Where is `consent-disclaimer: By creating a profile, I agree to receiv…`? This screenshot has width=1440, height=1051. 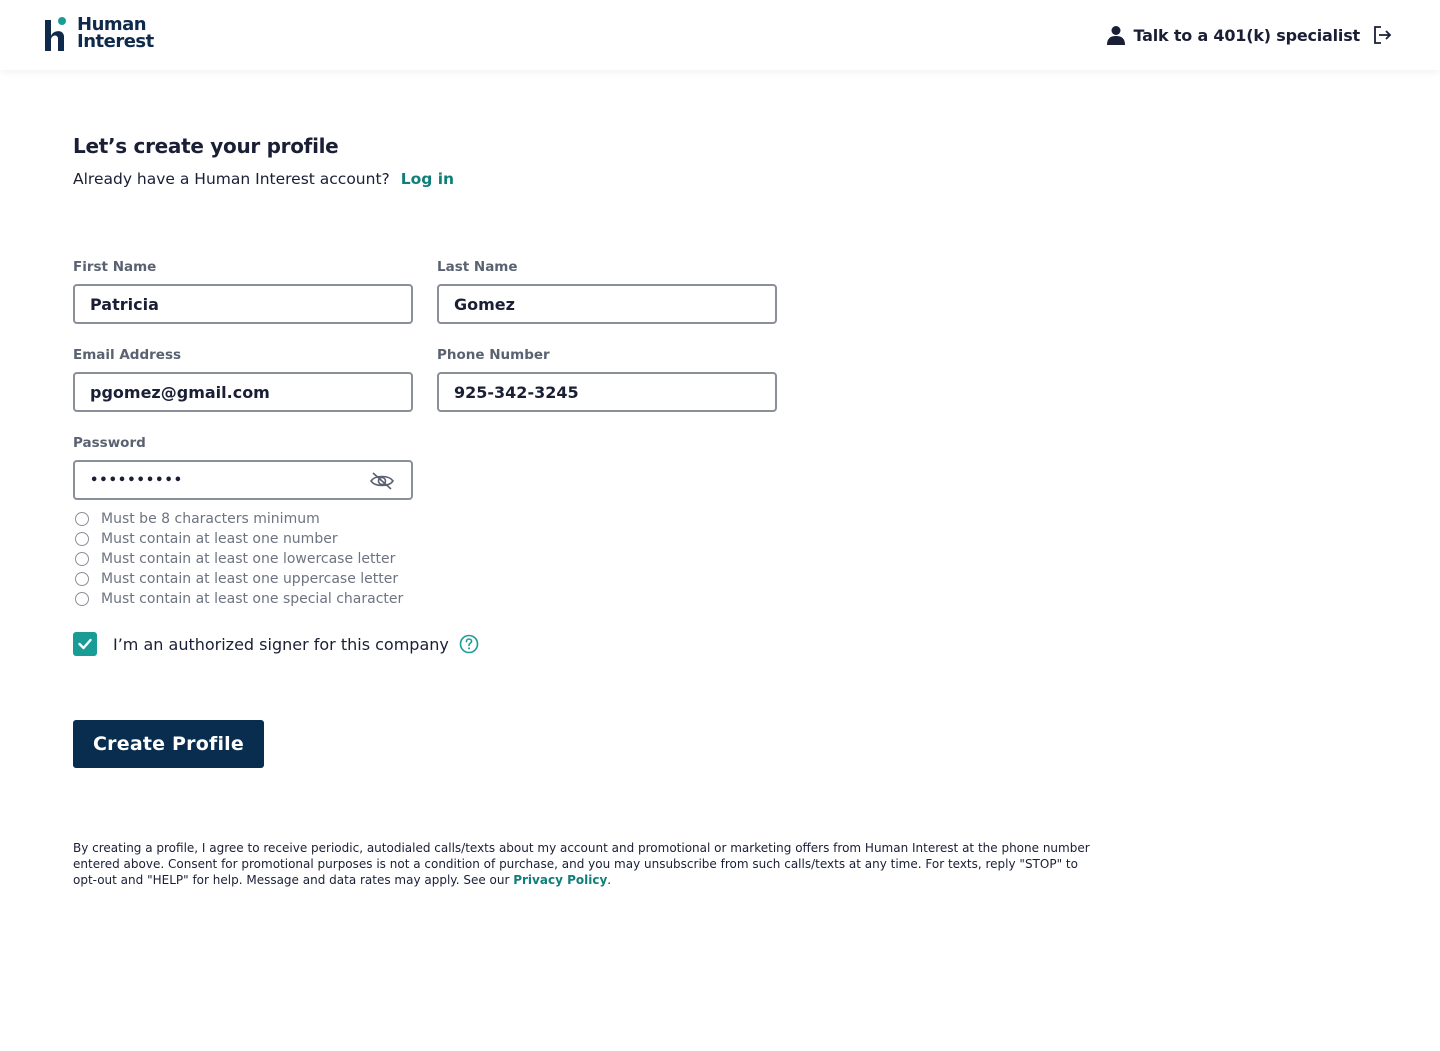 consent-disclaimer: By creating a profile, I agree to receiv… is located at coordinates (588, 864).